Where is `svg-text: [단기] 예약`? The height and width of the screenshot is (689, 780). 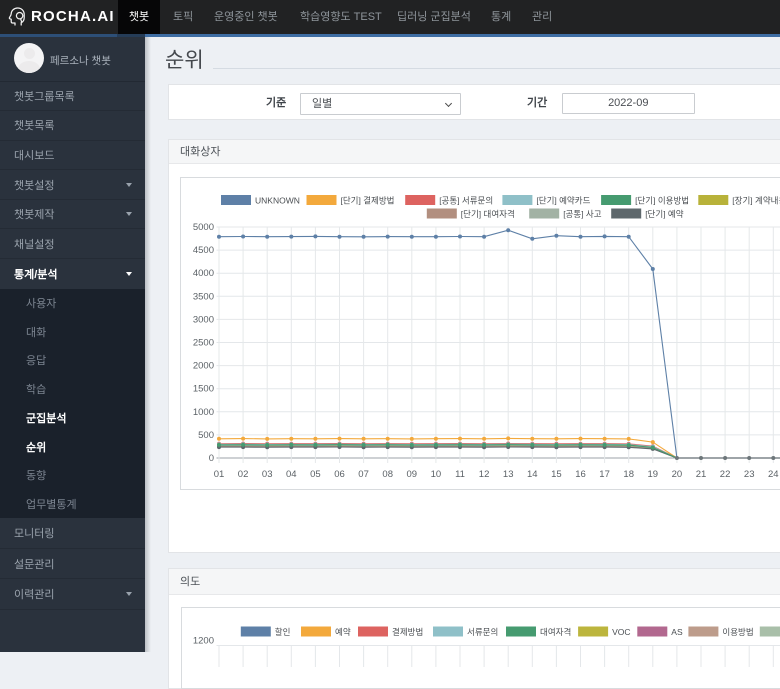 svg-text: [단기] 예약 is located at coordinates (664, 214).